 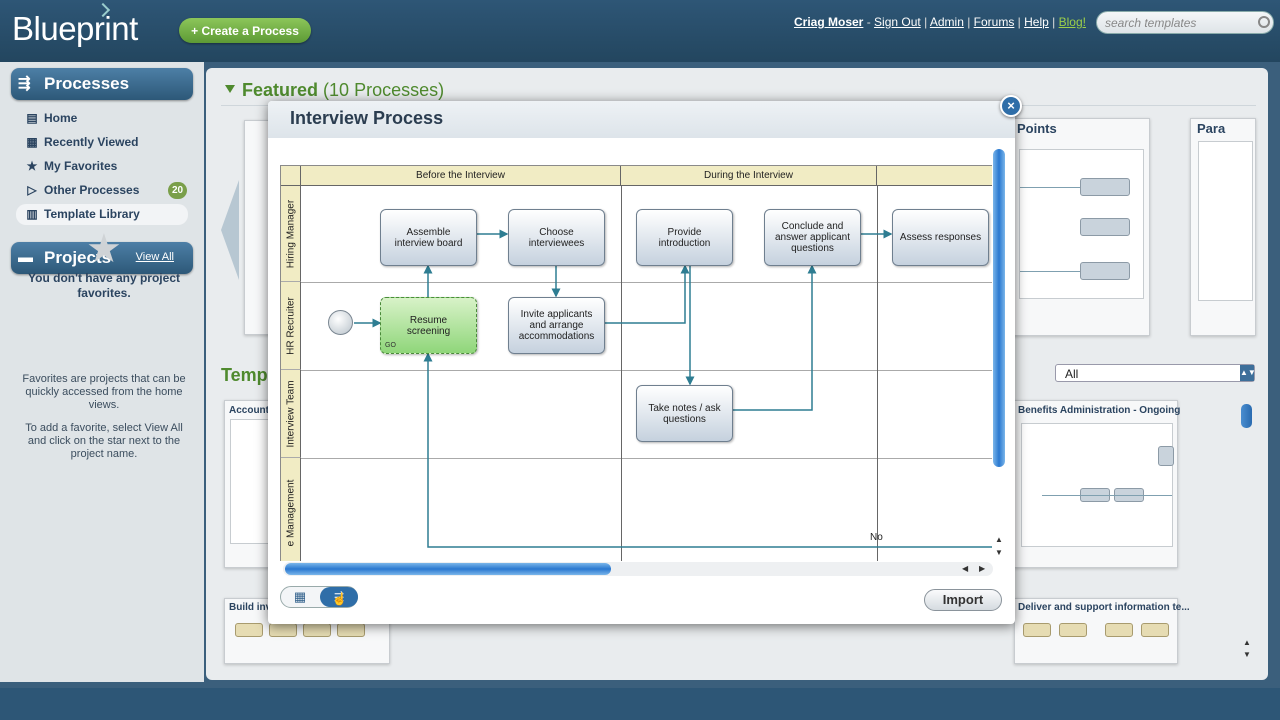 I want to click on dropdown-arrow-icon: ▲▼, so click(x=1248, y=373).